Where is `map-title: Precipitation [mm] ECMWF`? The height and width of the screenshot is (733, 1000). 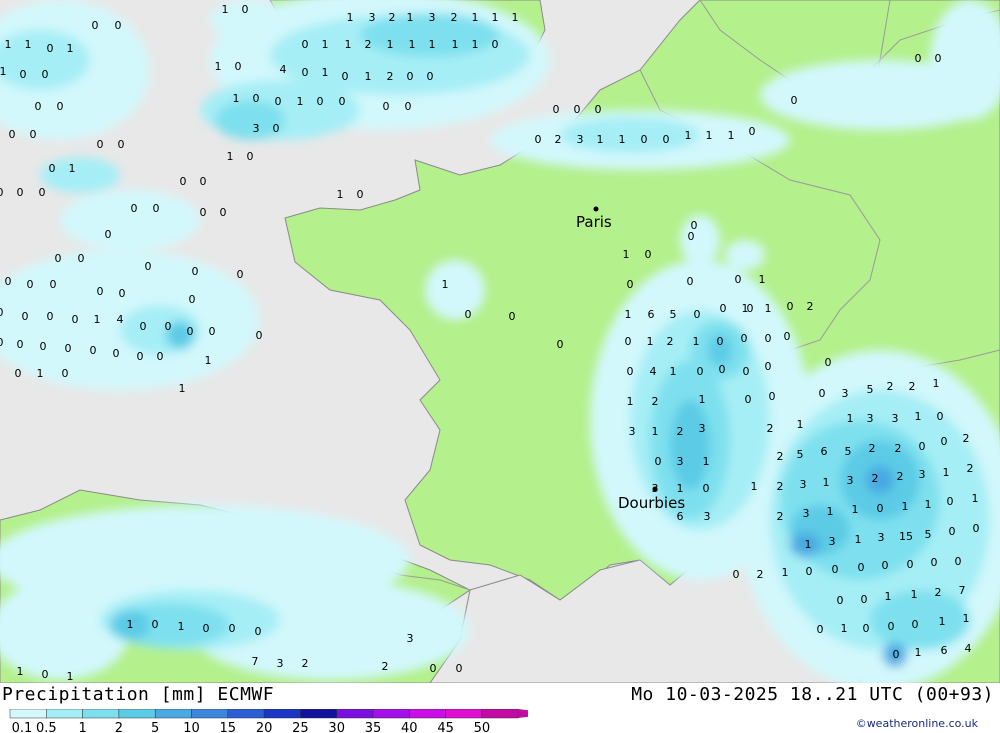 map-title: Precipitation [mm] ECMWF is located at coordinates (138, 694).